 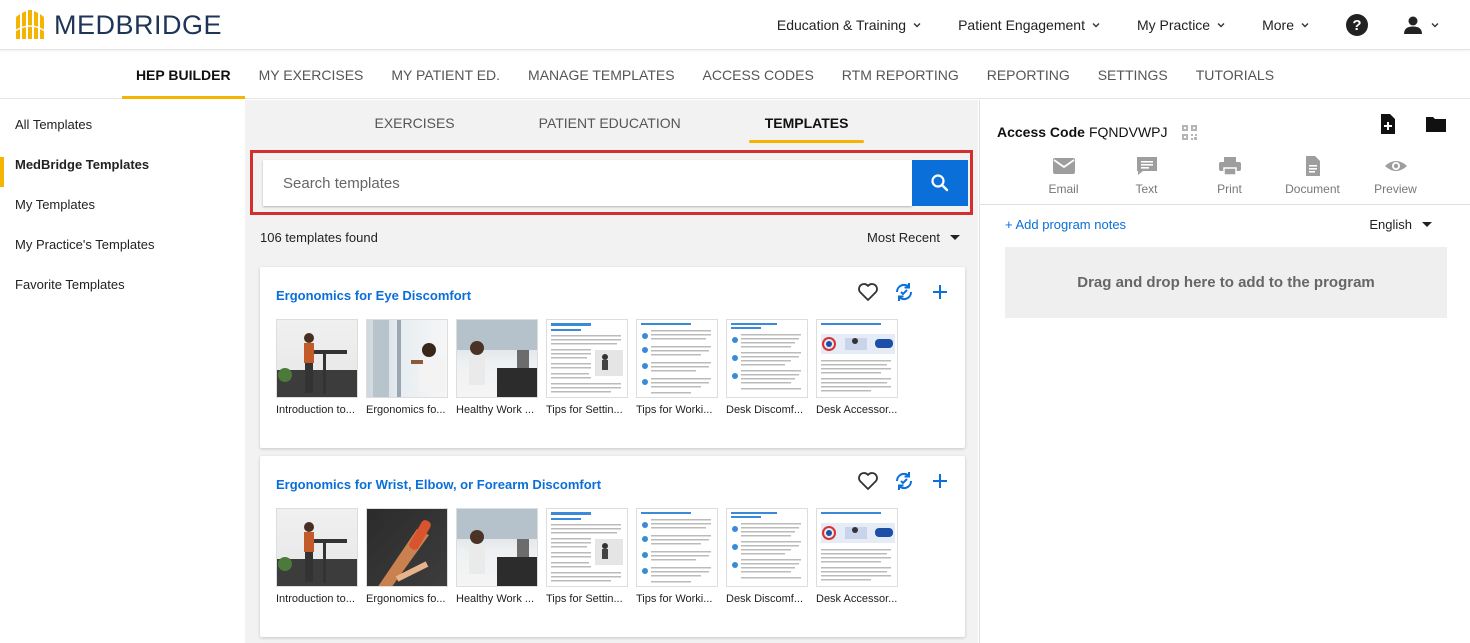 I want to click on share-preview: Preview, so click(x=1395, y=176).